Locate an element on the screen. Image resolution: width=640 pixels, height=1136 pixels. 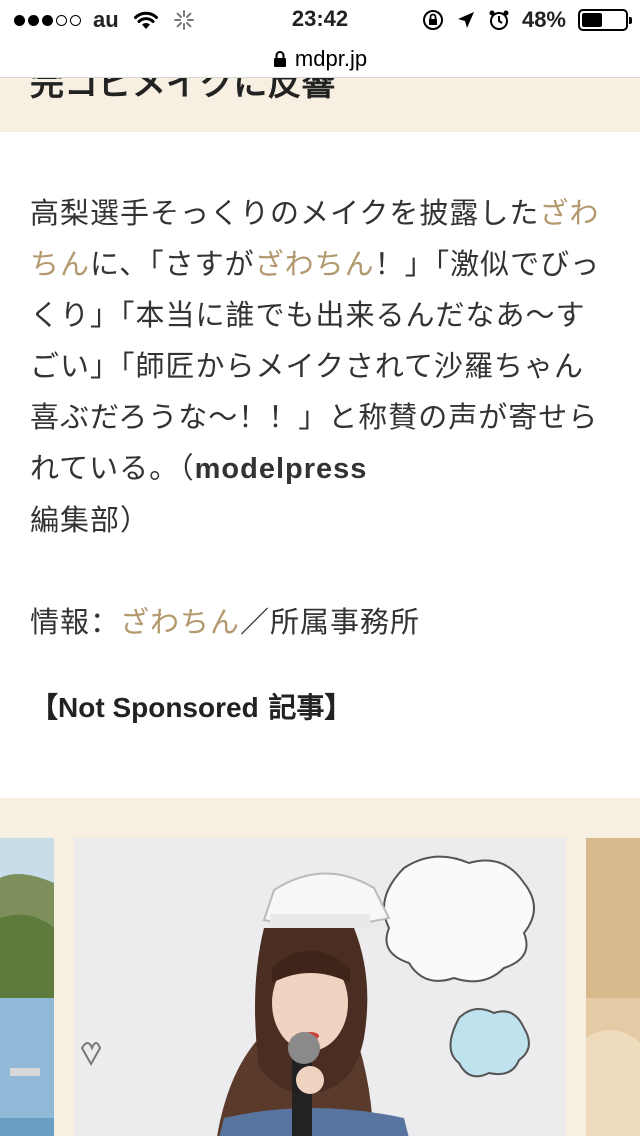
sponsor-rest: 記事】 is located at coordinates (305, 707).